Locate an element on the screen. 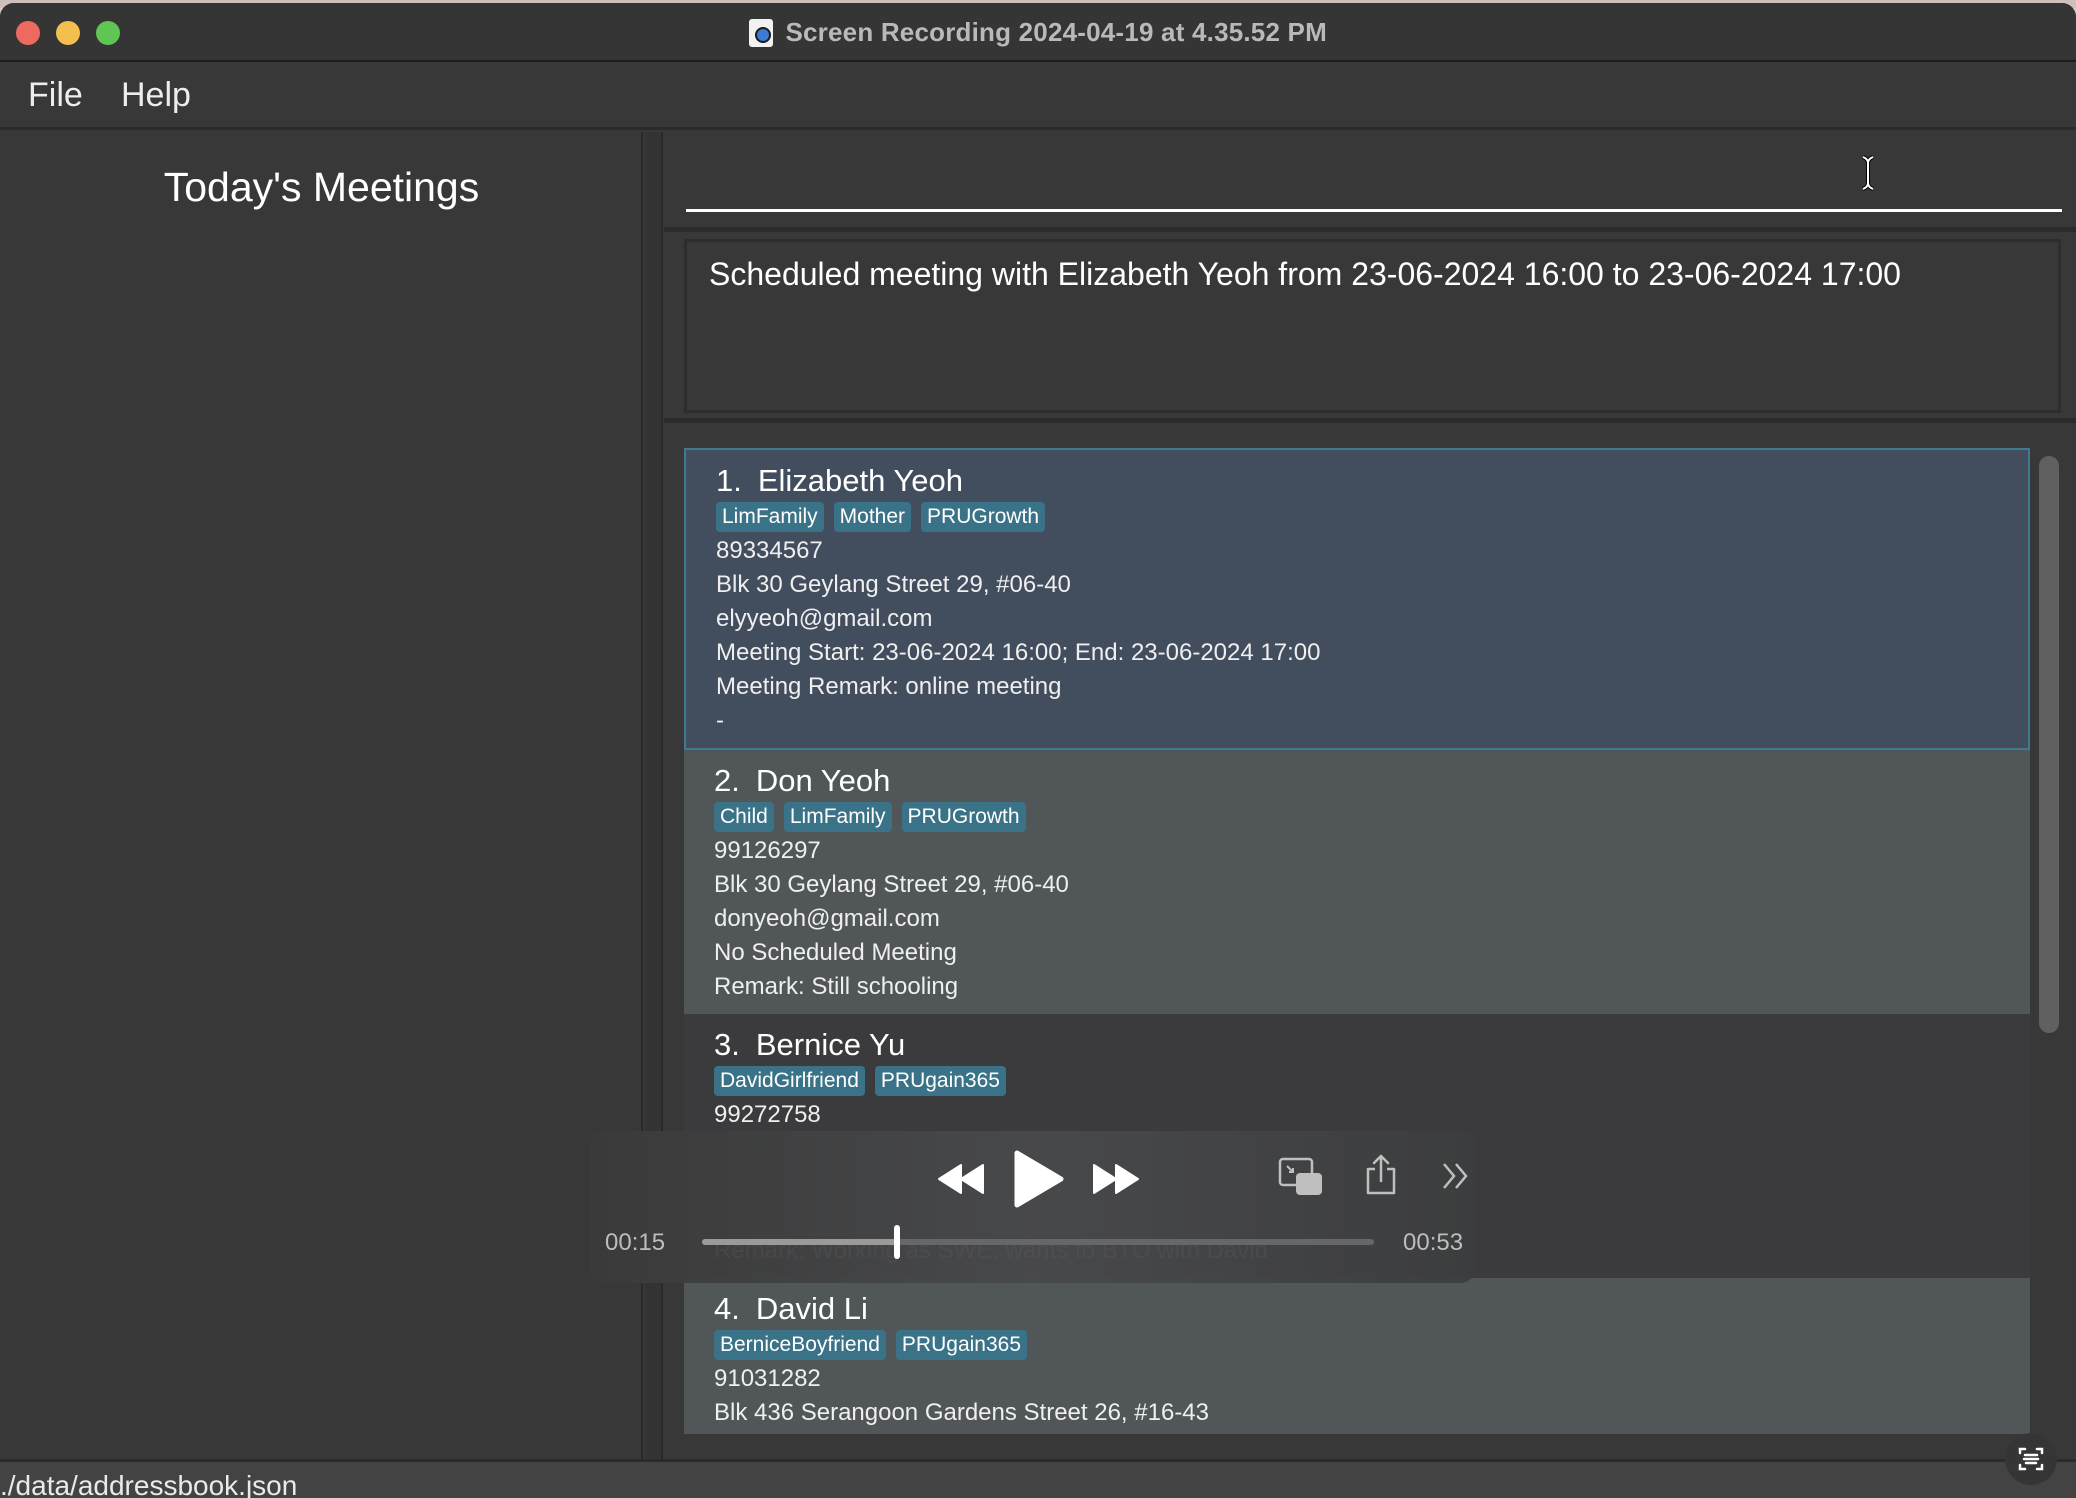  command-input is located at coordinates (1374, 172).